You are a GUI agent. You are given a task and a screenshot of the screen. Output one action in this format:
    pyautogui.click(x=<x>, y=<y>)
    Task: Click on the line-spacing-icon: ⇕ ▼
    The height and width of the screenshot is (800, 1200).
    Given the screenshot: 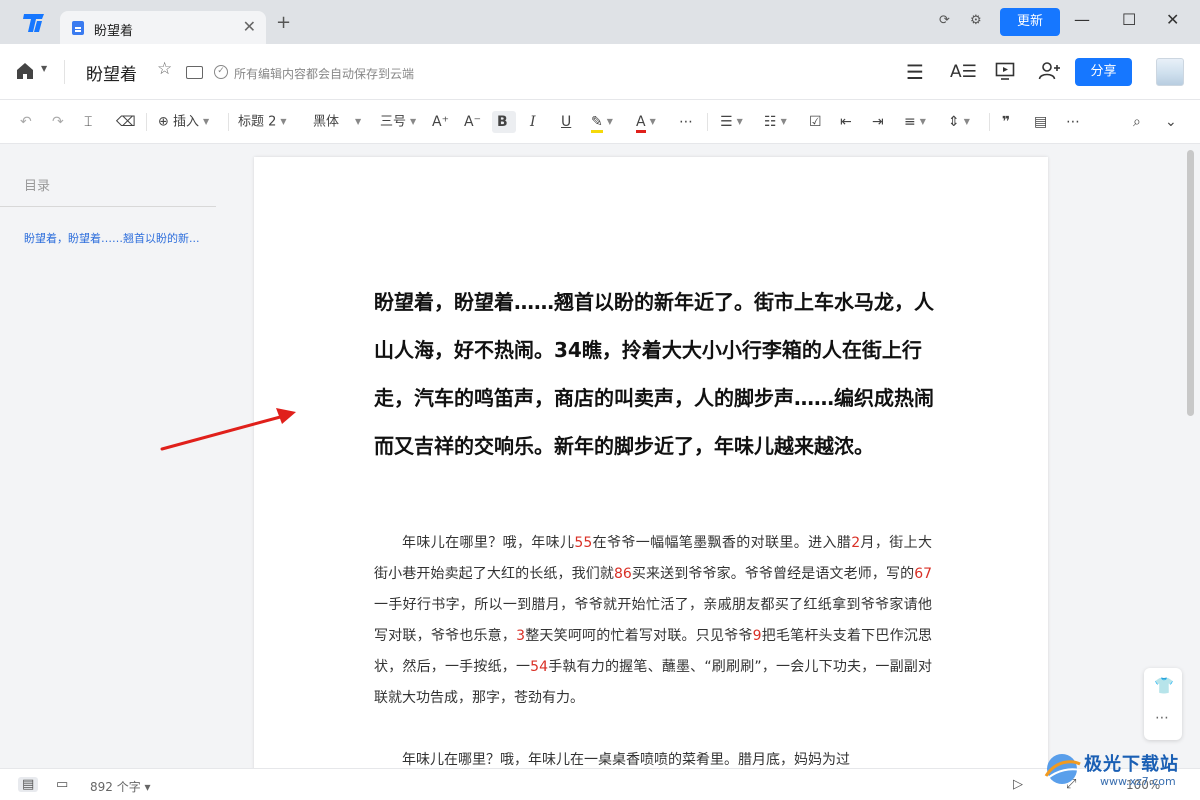 What is the action you would take?
    pyautogui.click(x=959, y=122)
    